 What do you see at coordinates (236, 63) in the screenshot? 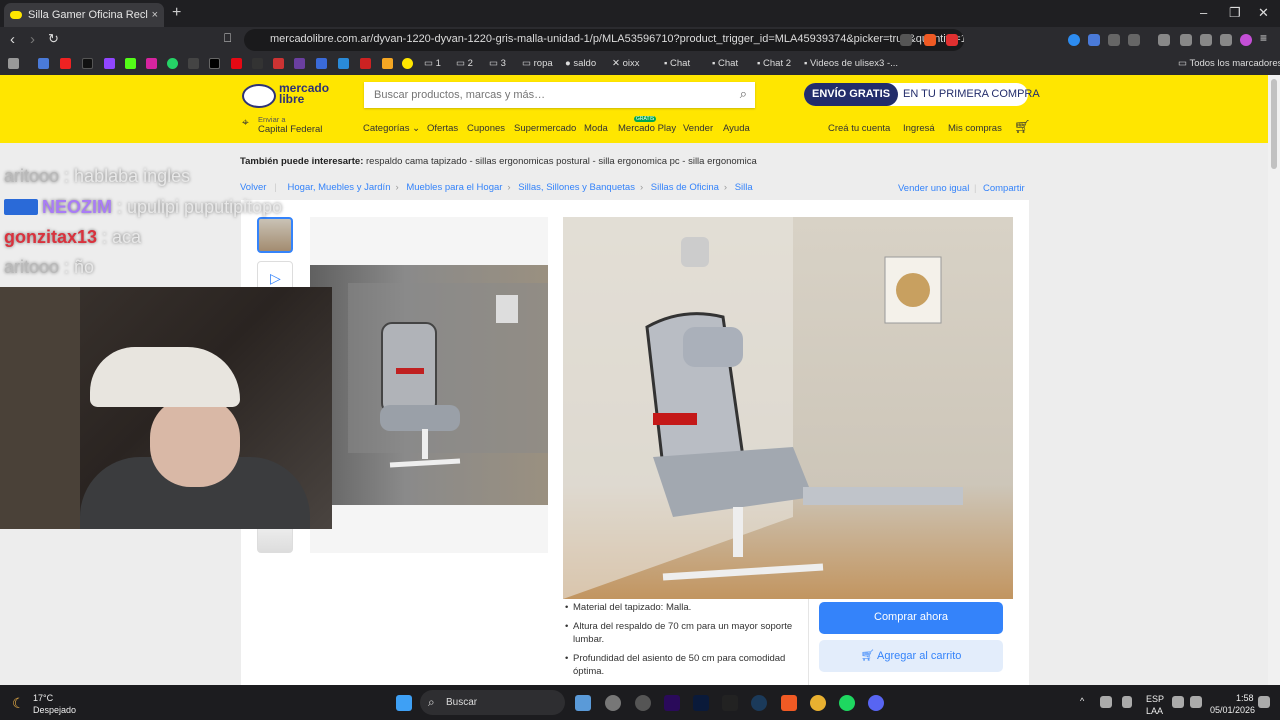
I see `netflix-icon` at bounding box center [236, 63].